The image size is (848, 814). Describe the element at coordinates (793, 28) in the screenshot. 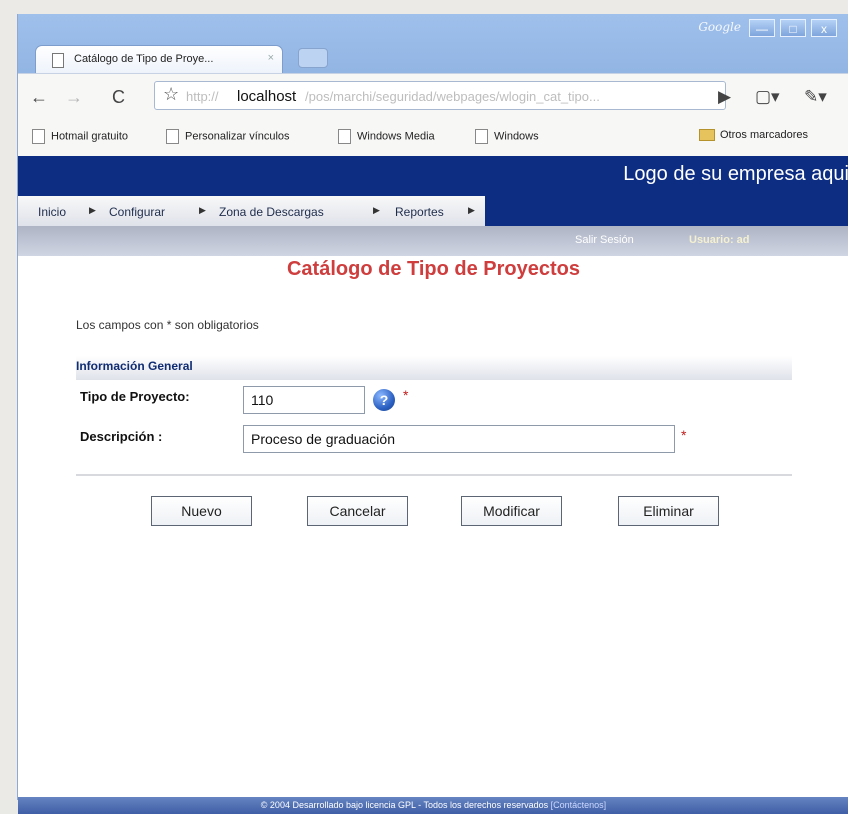

I see `maximize-button: □` at that location.